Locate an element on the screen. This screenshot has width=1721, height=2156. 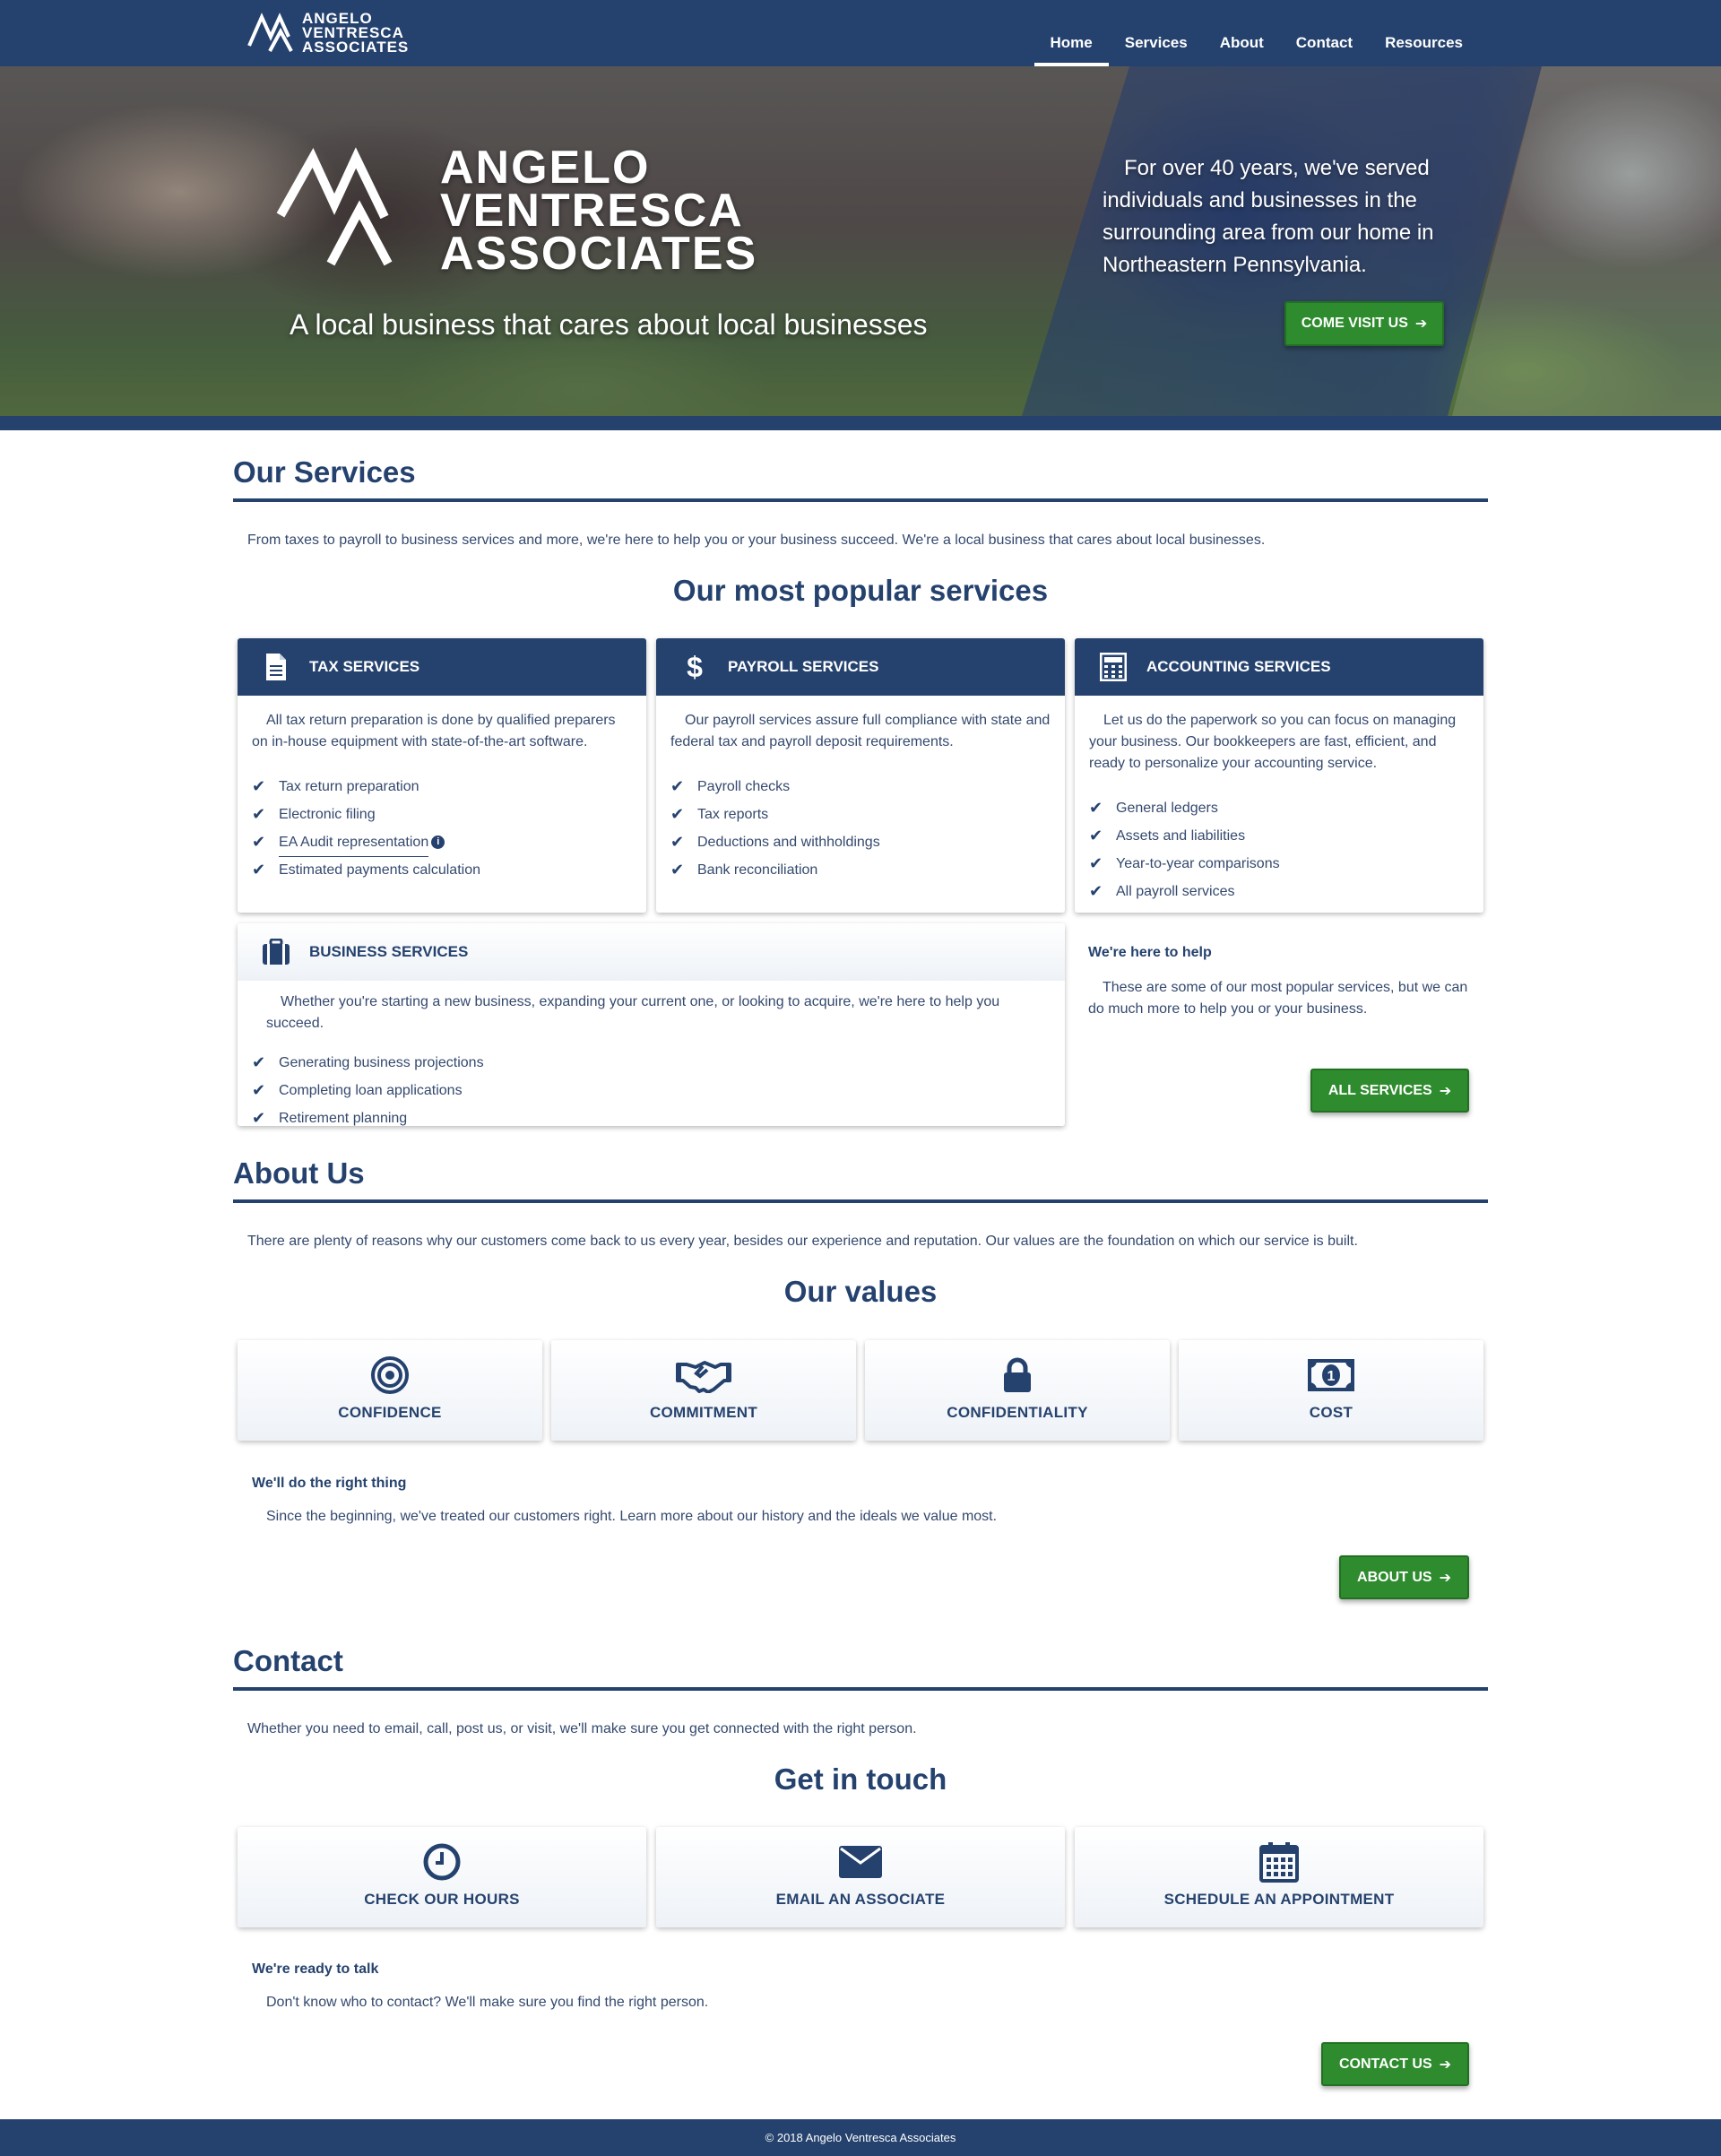
list-item: ✔ All payroll services is located at coordinates (1279, 892).